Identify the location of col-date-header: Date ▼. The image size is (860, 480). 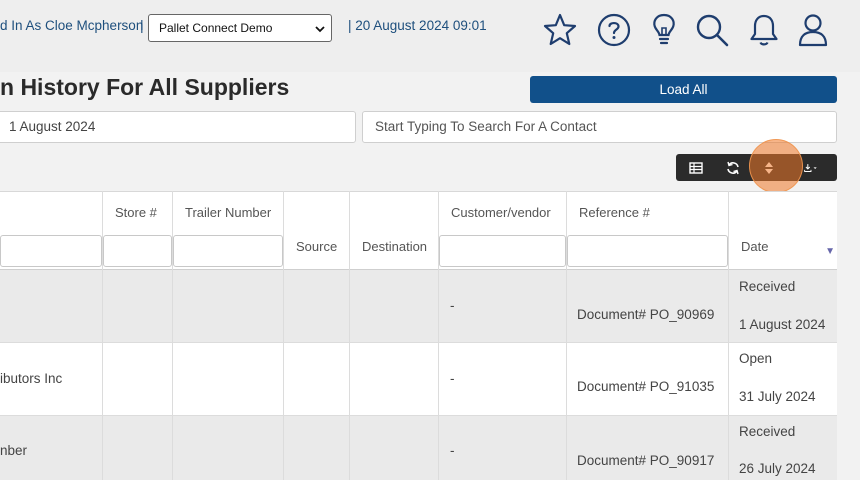
(783, 230).